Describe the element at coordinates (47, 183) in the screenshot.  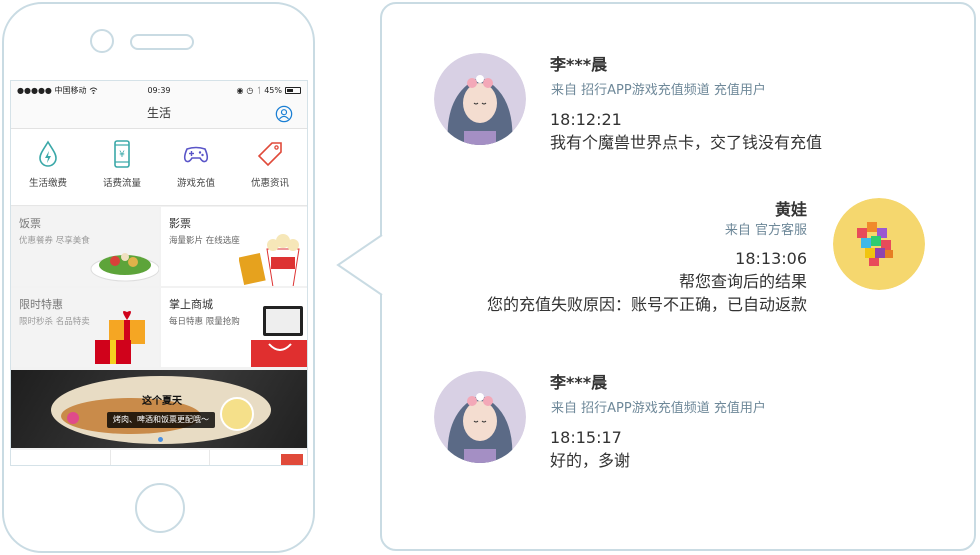
I see `quick-action-label: 生活缴费` at that location.